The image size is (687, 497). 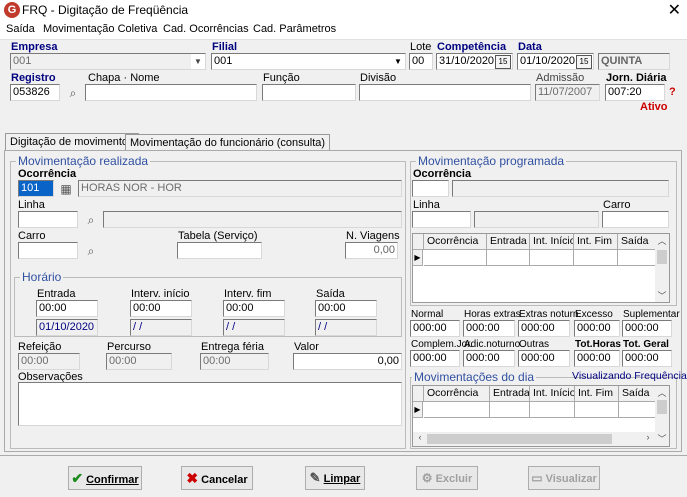 I want to click on saida-time-field: 00:00, so click(x=346, y=308).